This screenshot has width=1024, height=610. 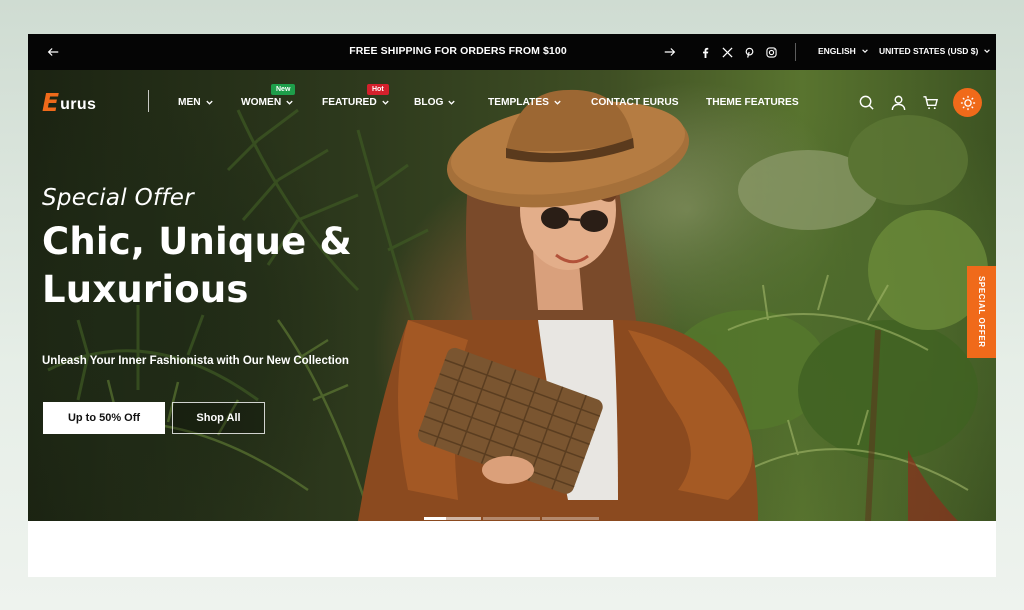 What do you see at coordinates (261, 102) in the screenshot?
I see `nav-label: WOMEN` at bounding box center [261, 102].